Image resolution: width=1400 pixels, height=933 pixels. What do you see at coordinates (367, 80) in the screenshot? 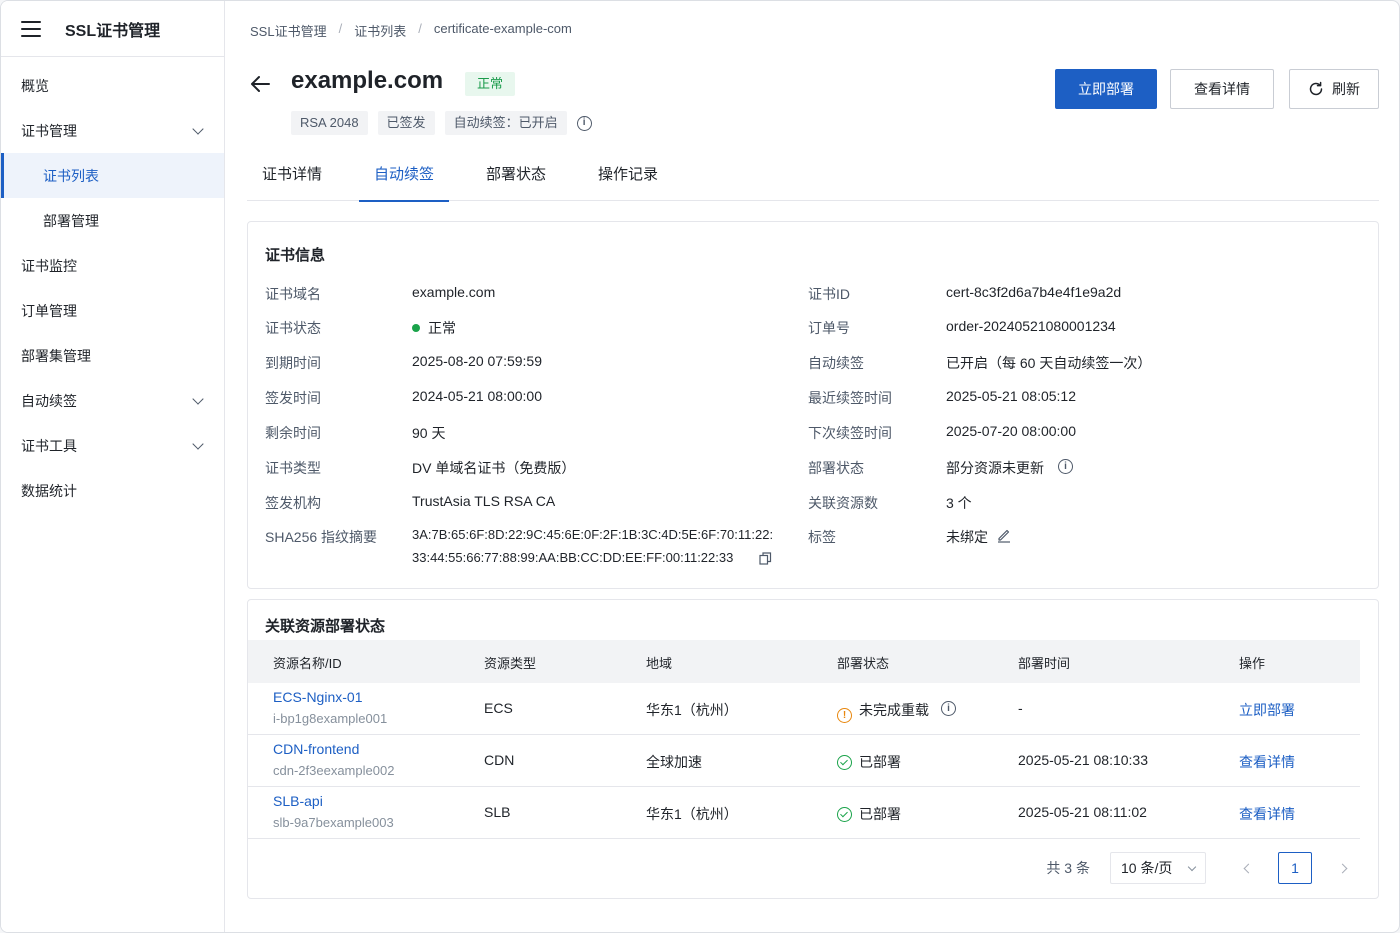
I see `page-title: example.com` at bounding box center [367, 80].